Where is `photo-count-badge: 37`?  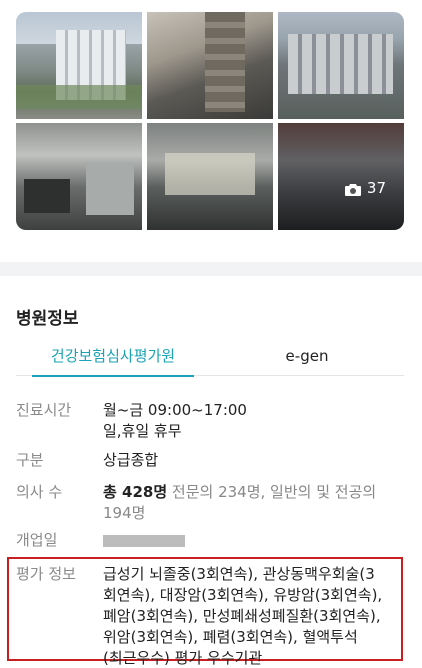 photo-count-badge: 37 is located at coordinates (365, 188).